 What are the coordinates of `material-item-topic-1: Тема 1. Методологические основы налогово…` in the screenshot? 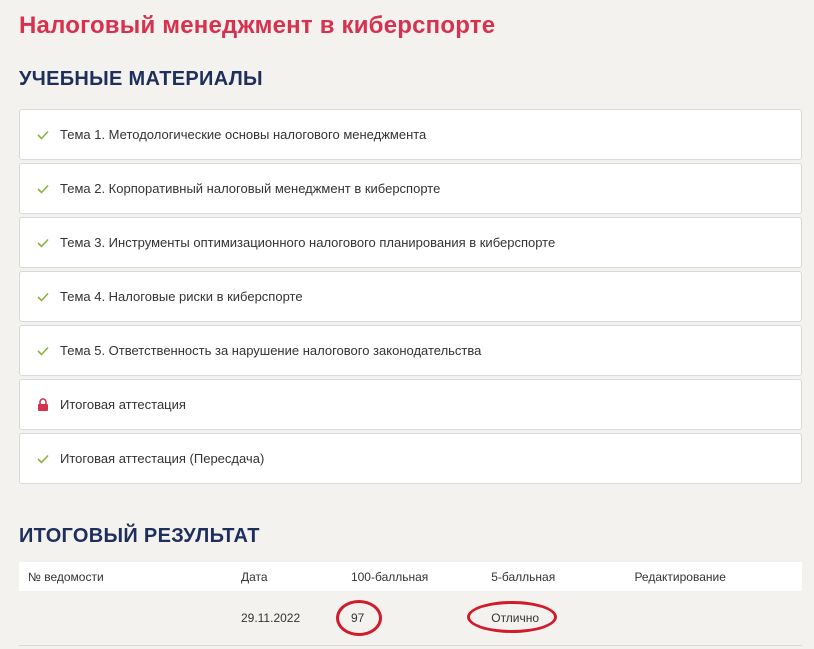 It's located at (410, 134).